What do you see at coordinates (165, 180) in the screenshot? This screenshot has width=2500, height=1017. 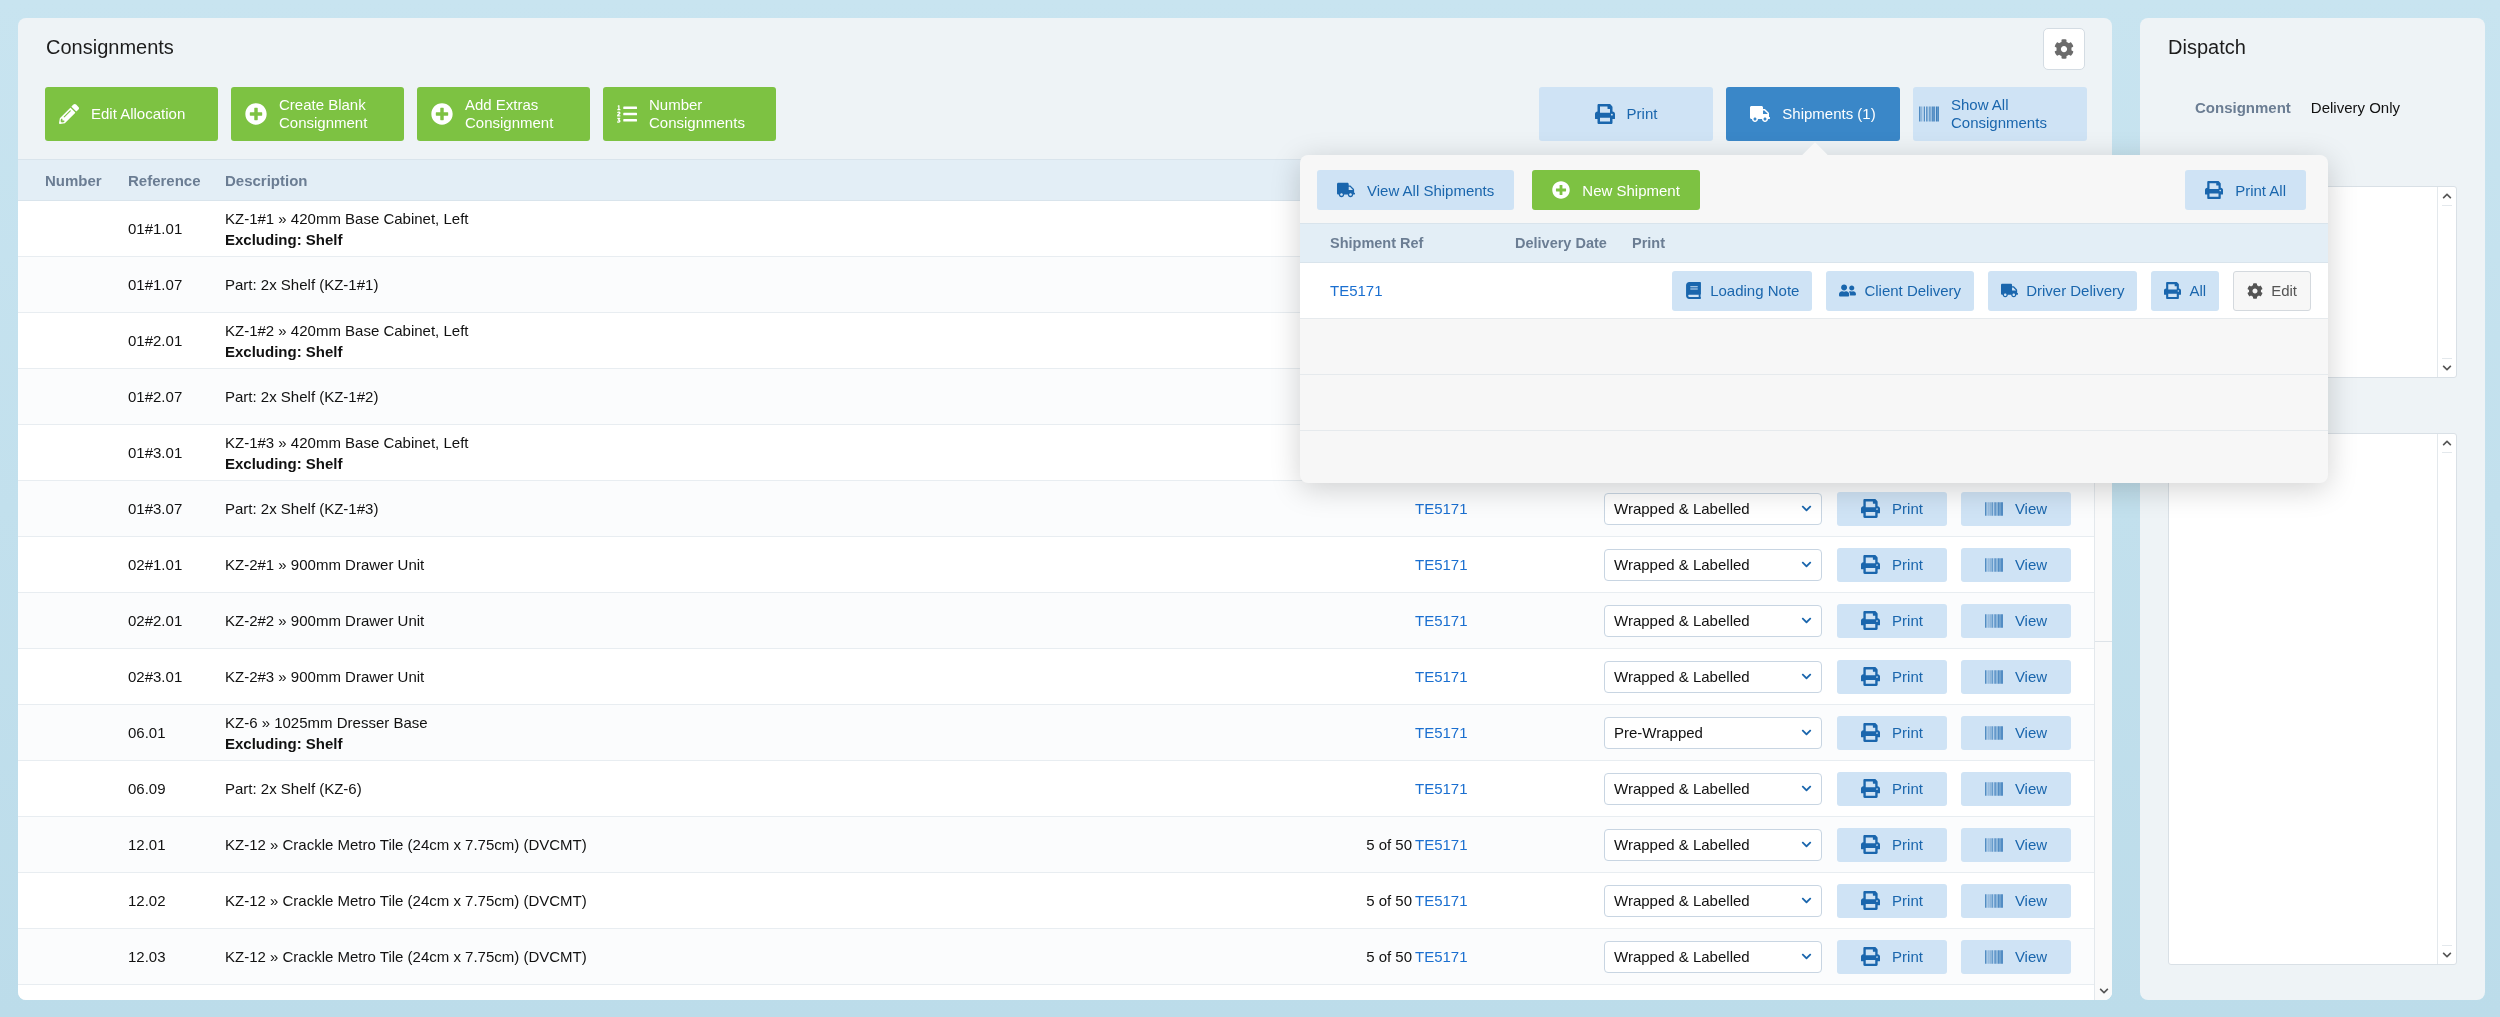 I see `column-header: Reference` at bounding box center [165, 180].